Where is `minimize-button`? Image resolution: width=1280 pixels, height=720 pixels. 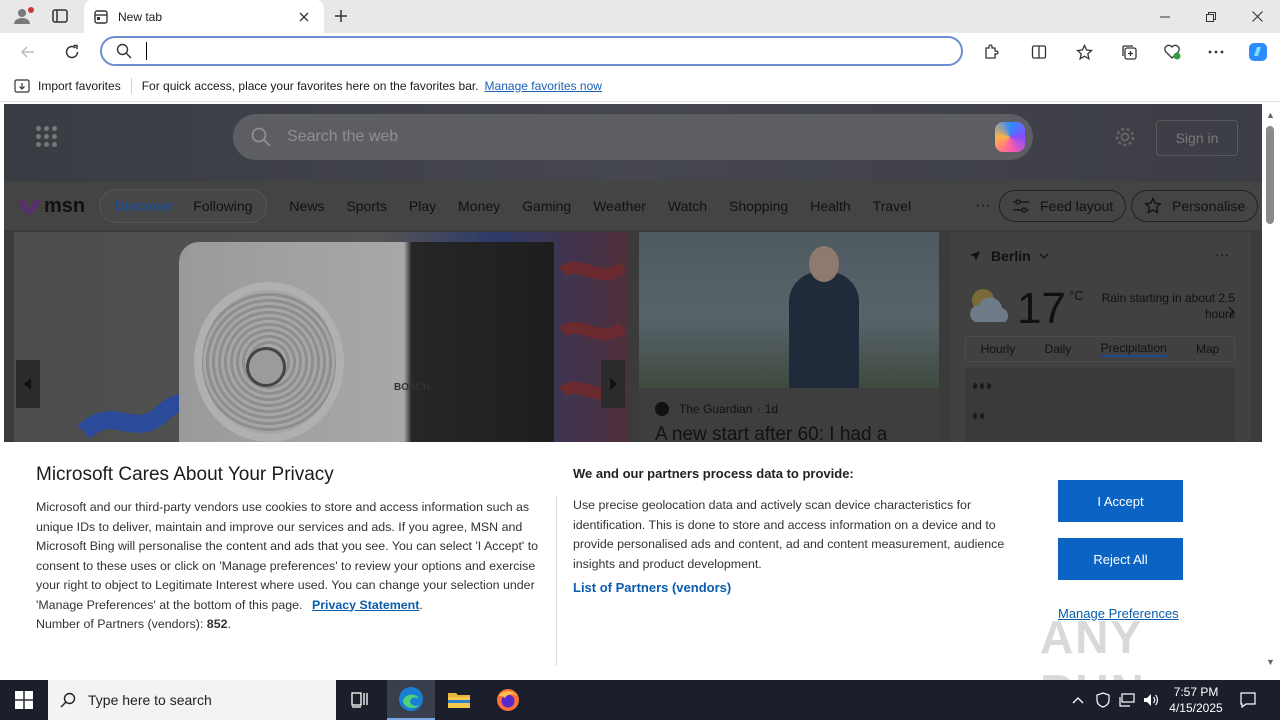 minimize-button is located at coordinates (1165, 16).